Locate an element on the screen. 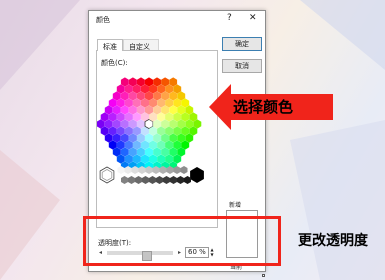 The width and height of the screenshot is (385, 280). ok-button: 确定 is located at coordinates (242, 44).